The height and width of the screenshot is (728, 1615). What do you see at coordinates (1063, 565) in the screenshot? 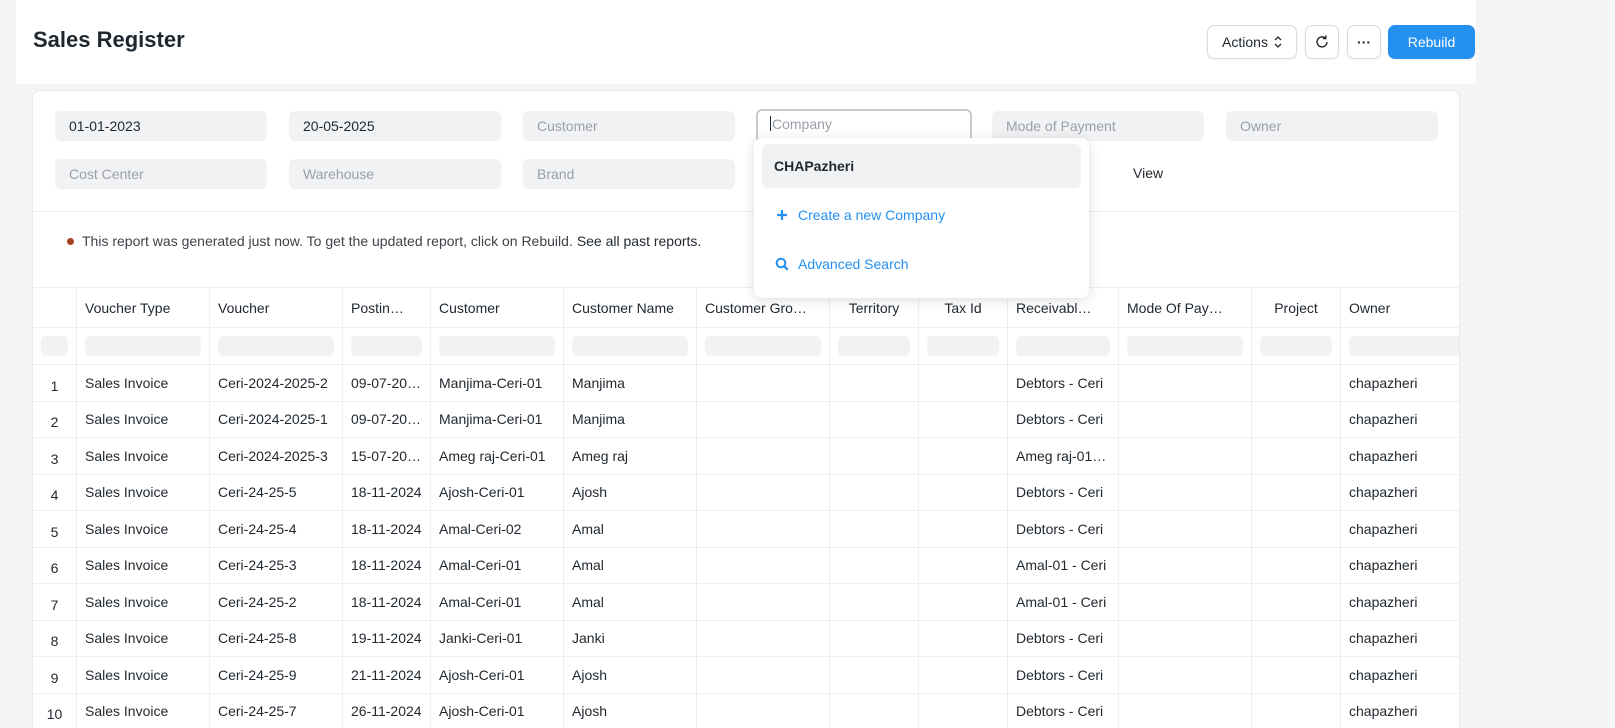
I see `cell-receivable-account: Amal-01 - Ceri` at bounding box center [1063, 565].